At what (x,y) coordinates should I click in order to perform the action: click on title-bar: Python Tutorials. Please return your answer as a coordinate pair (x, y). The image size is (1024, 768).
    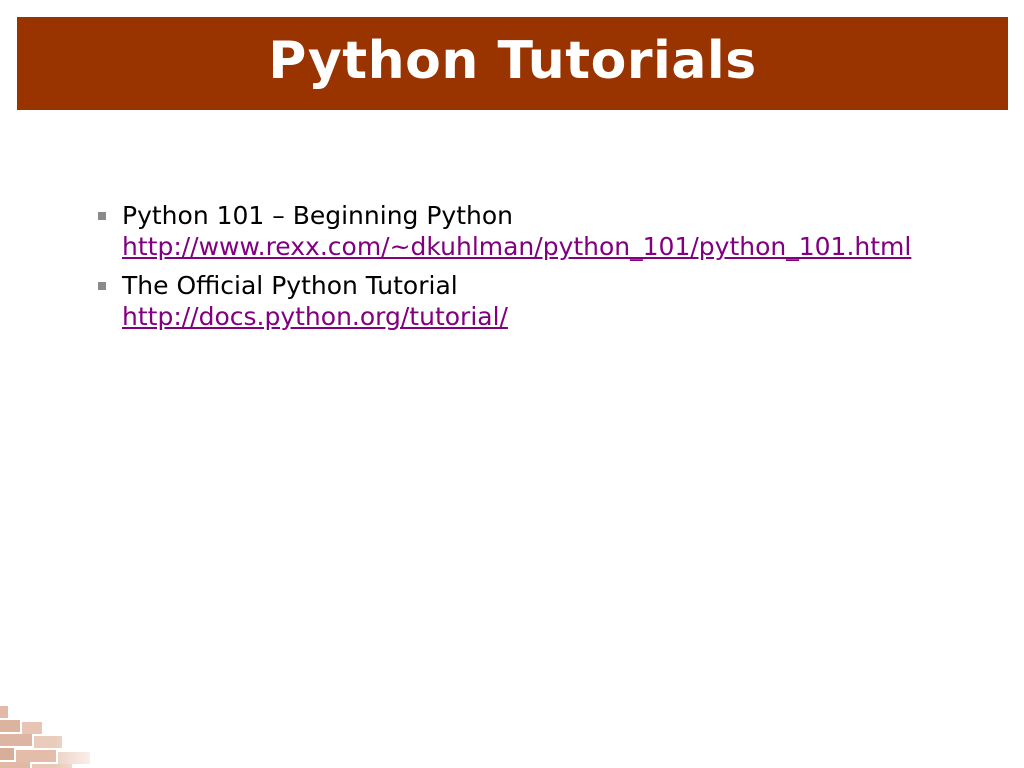
    Looking at the image, I should click on (512, 63).